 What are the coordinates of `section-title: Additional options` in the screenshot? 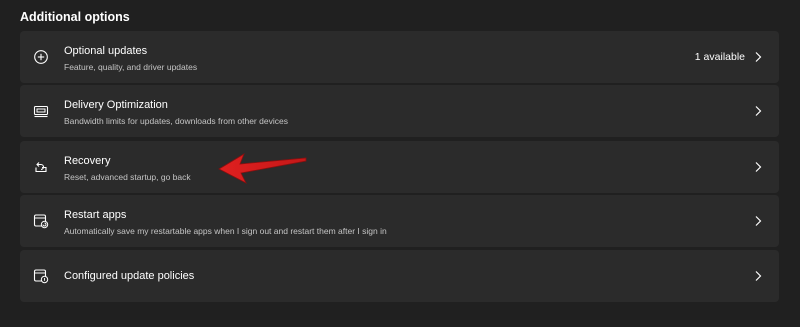 It's located at (75, 17).